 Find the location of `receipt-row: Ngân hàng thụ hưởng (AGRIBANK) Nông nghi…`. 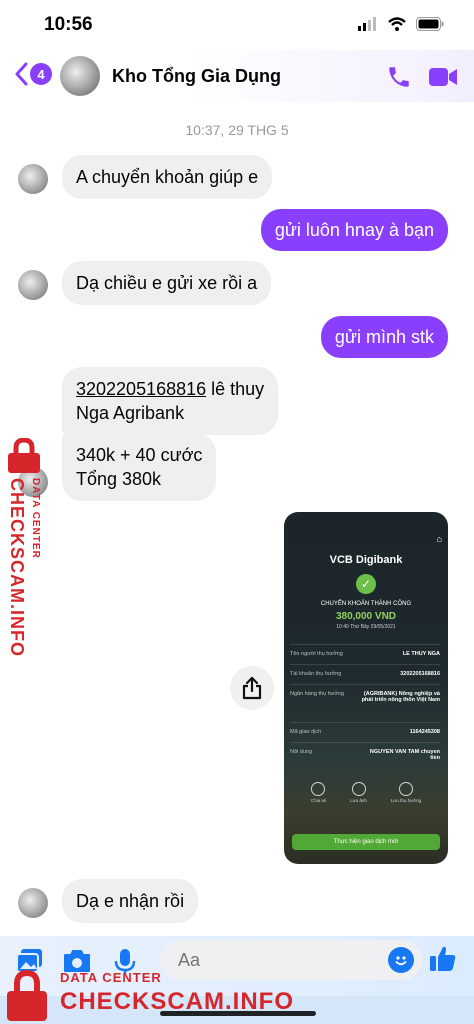

receipt-row: Ngân hàng thụ hưởng (AGRIBANK) Nông nghi… is located at coordinates (365, 693).